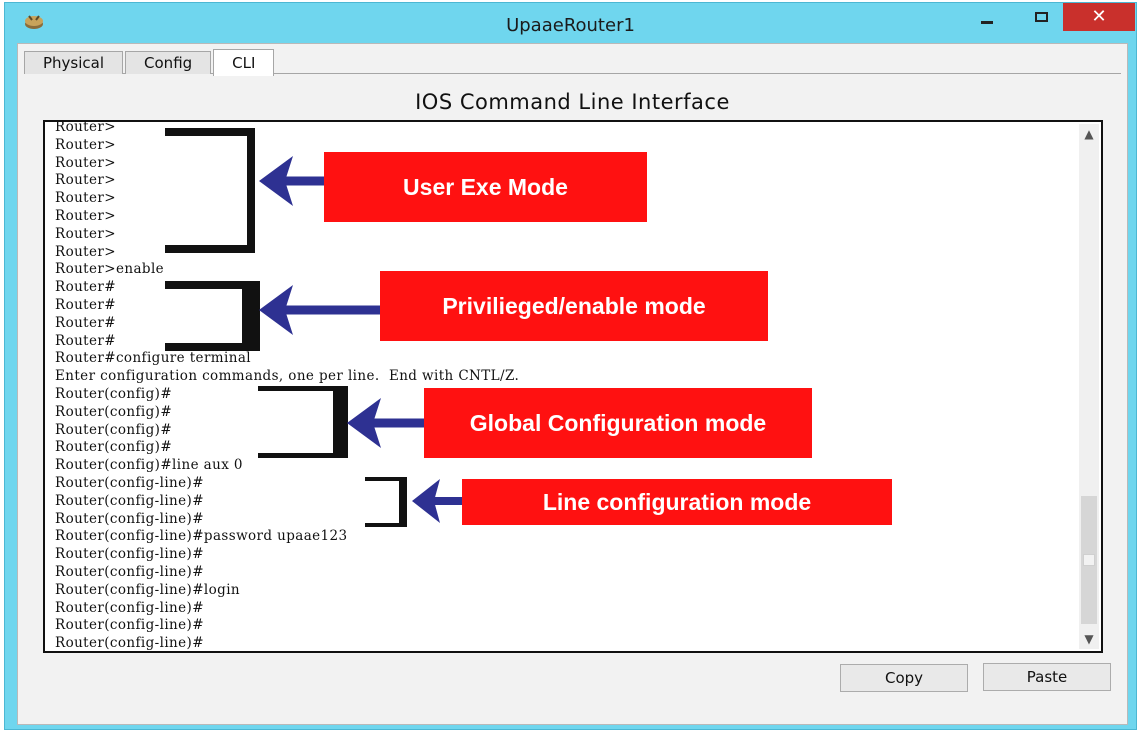 This screenshot has height=732, width=1141. I want to click on maximize-button, so click(1041, 17).